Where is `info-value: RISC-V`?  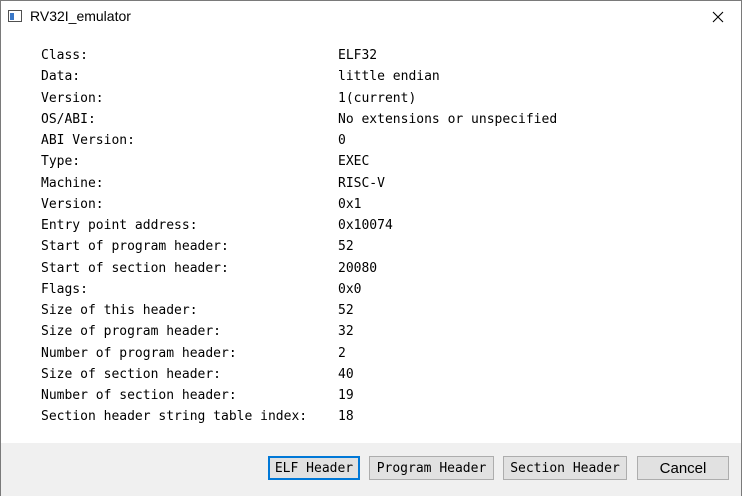 info-value: RISC-V is located at coordinates (361, 183).